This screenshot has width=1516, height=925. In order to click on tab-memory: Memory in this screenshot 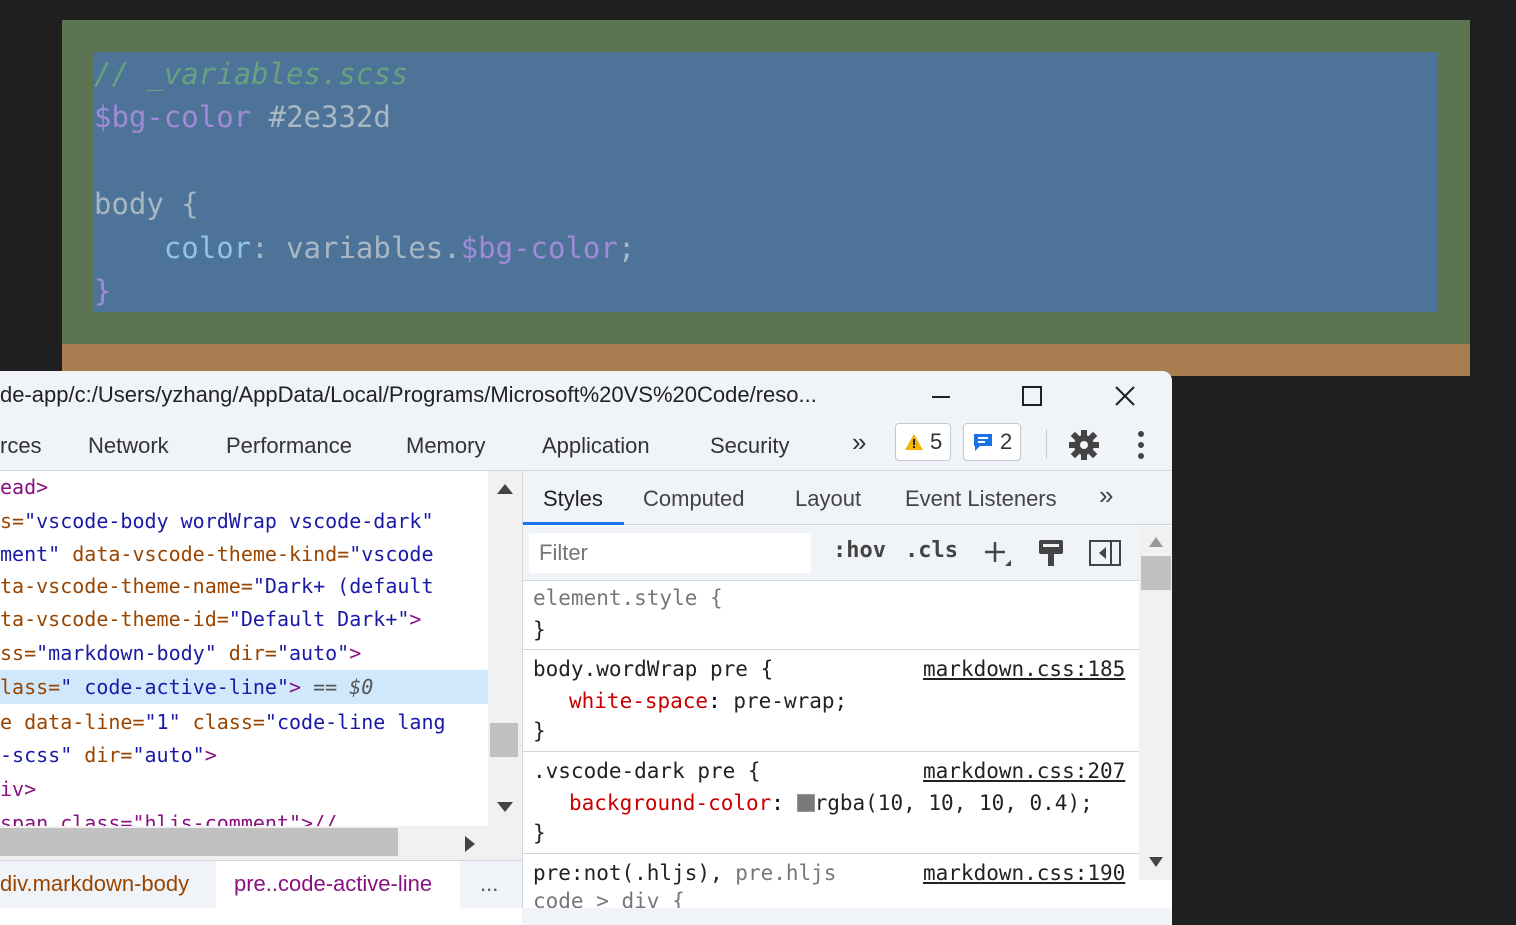, I will do `click(445, 446)`.